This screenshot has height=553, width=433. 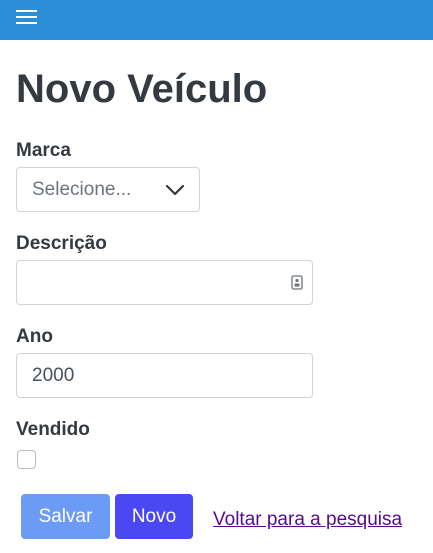 I want to click on top-navbar, so click(x=216, y=20).